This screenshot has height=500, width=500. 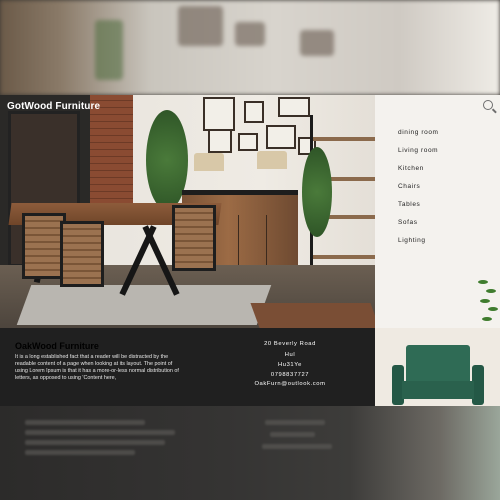 What do you see at coordinates (489, 302) in the screenshot?
I see `plant-decoration` at bounding box center [489, 302].